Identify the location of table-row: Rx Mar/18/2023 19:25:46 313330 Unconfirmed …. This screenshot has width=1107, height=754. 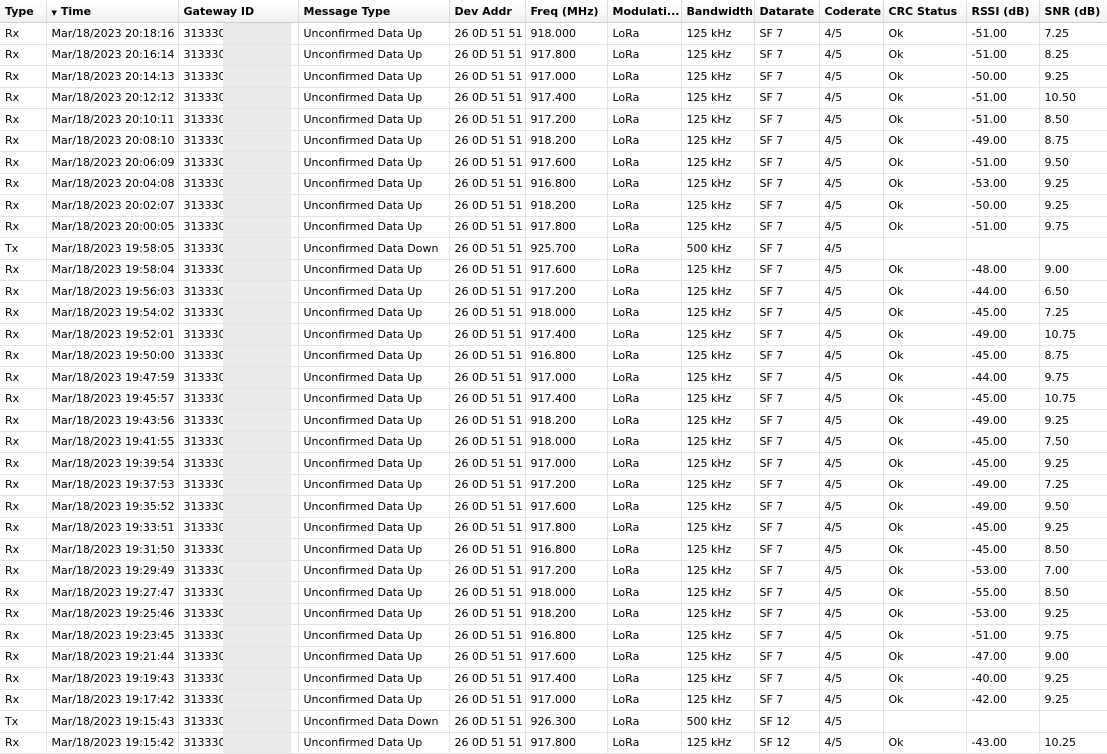
(553, 614).